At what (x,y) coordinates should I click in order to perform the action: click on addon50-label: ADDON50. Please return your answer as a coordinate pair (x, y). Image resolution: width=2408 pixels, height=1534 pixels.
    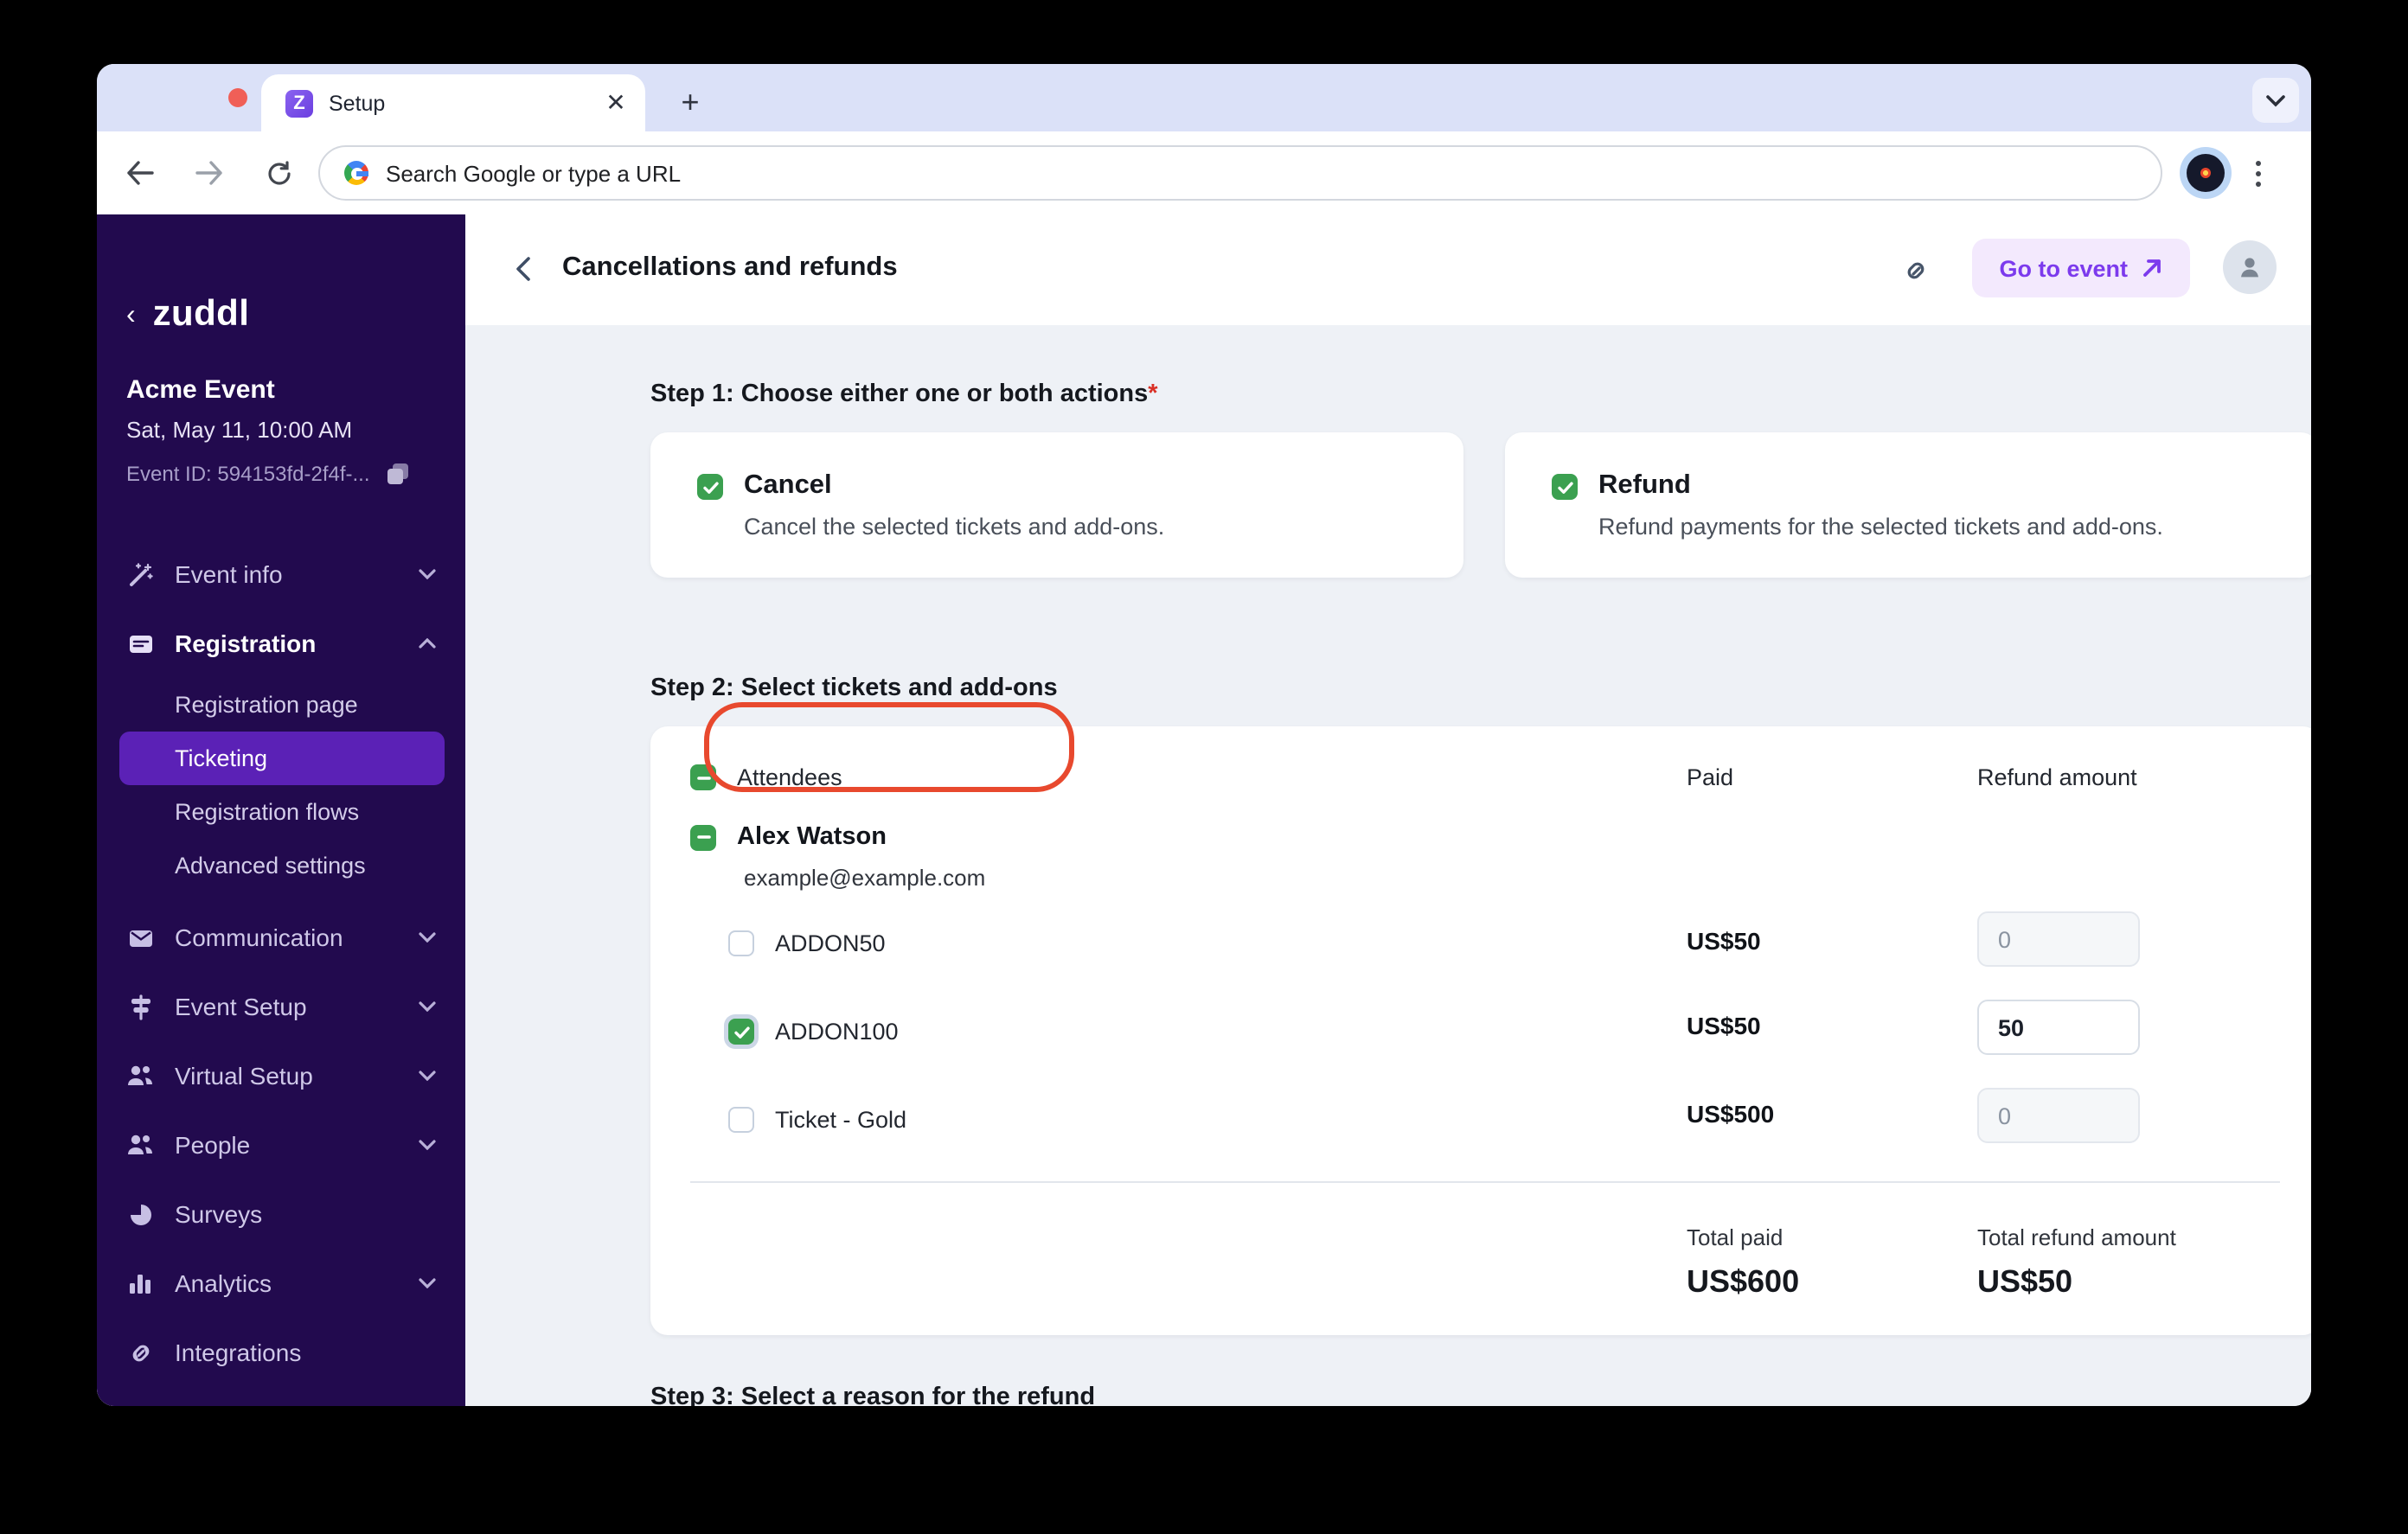
    Looking at the image, I should click on (830, 943).